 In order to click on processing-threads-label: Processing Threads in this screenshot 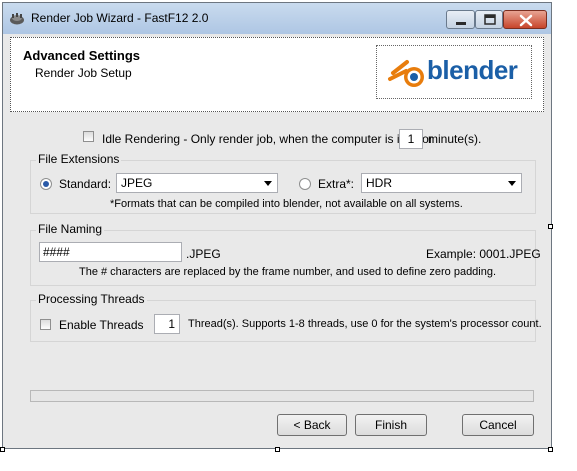, I will do `click(91, 299)`.